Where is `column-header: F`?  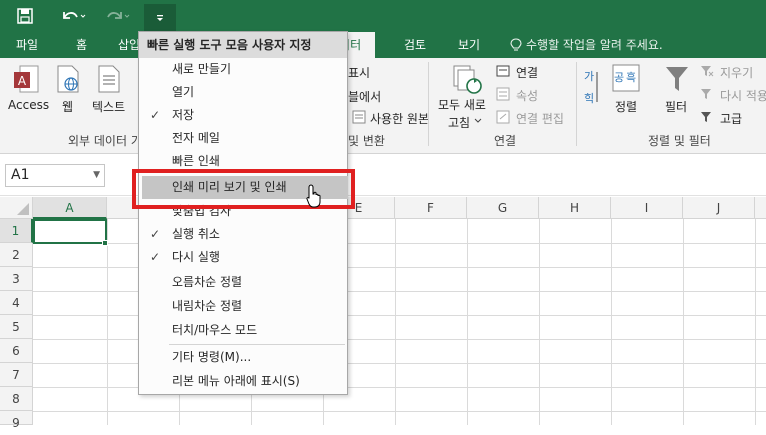 column-header: F is located at coordinates (431, 208).